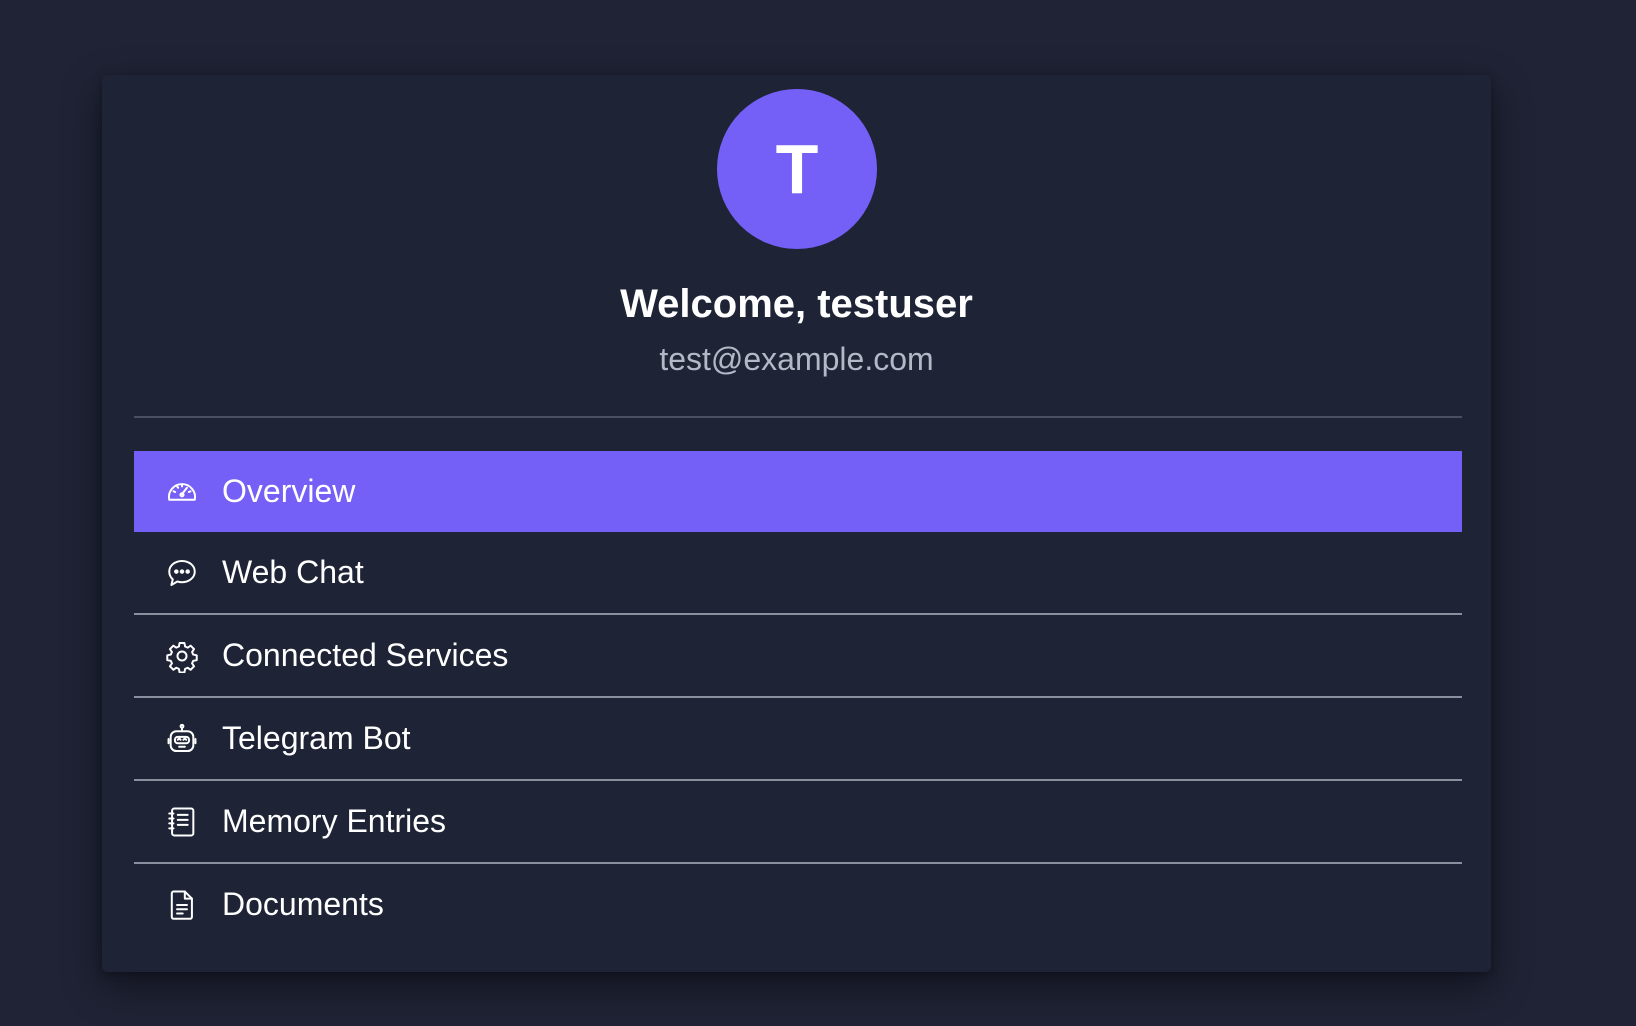  Describe the element at coordinates (289, 491) in the screenshot. I see `menu-item-label: Overview` at that location.